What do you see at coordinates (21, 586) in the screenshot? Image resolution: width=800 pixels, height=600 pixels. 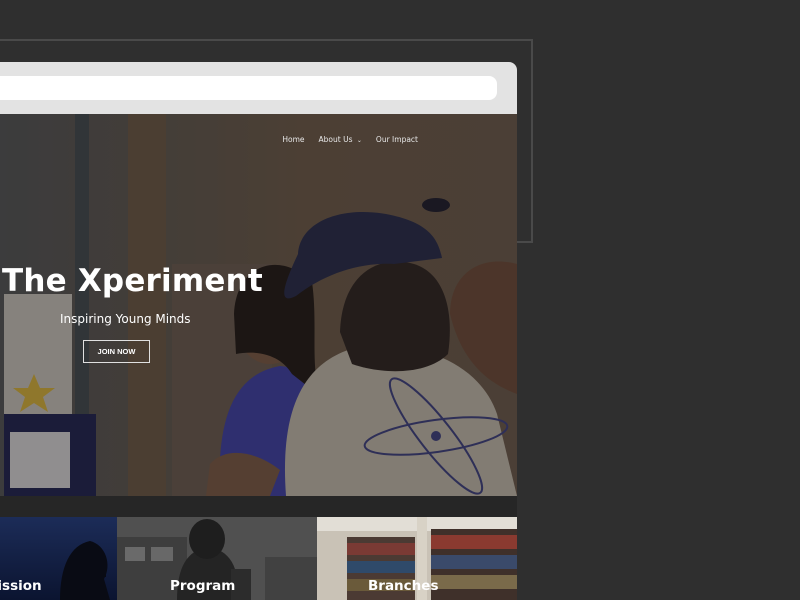 I see `card-mission-label: Mission` at bounding box center [21, 586].